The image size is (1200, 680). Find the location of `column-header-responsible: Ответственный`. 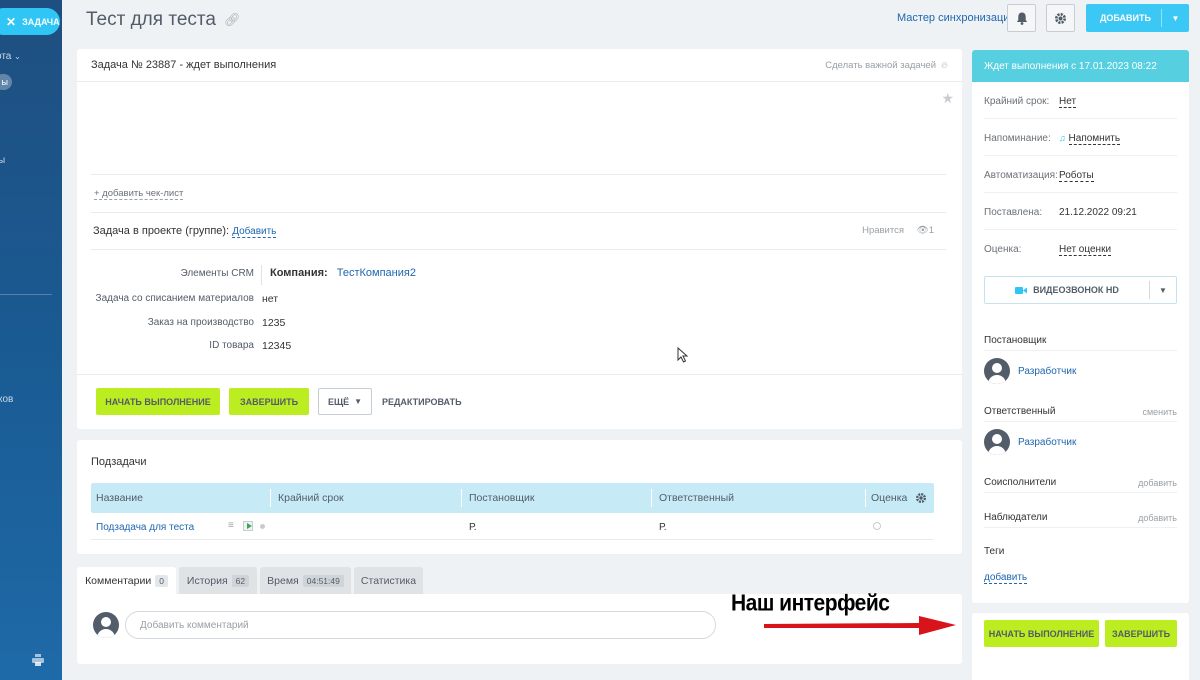

column-header-responsible: Ответственный is located at coordinates (696, 498).